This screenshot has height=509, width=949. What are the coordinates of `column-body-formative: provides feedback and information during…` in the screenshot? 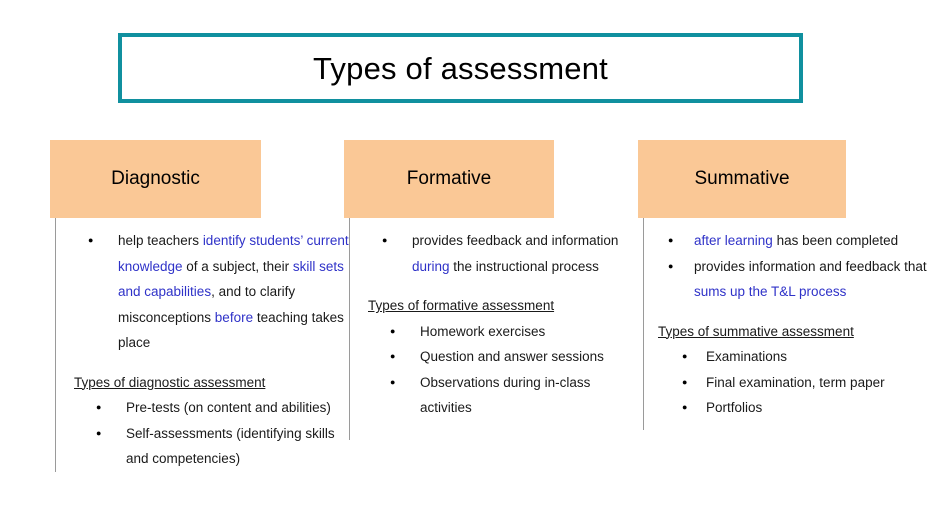 It's located at (496, 329).